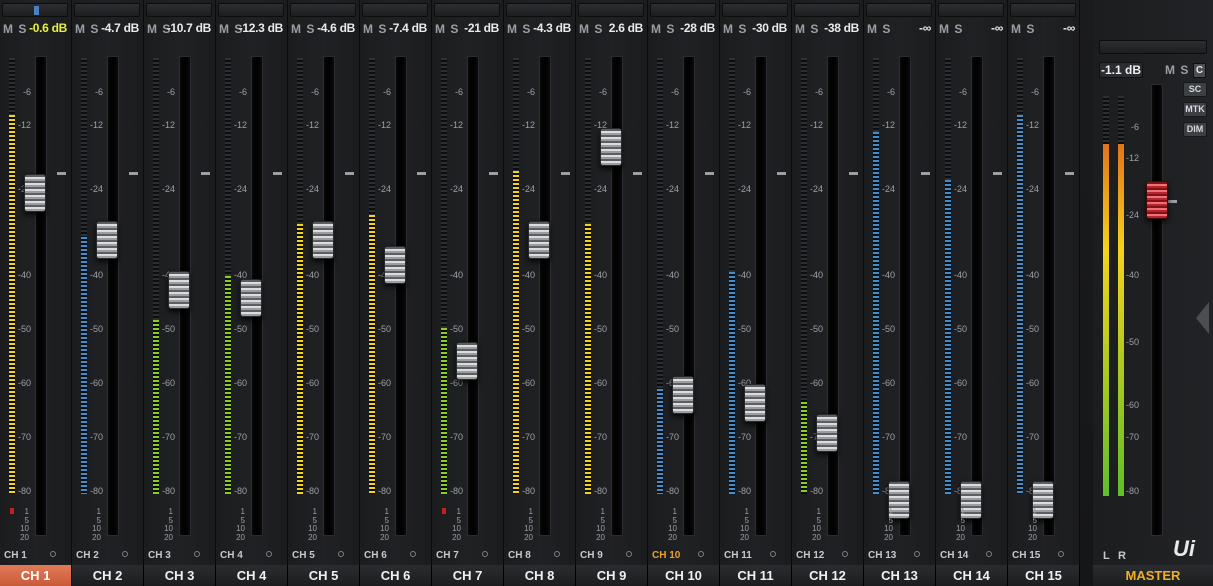 Image resolution: width=1213 pixels, height=586 pixels. What do you see at coordinates (396, 575) in the screenshot?
I see `channel-label-6: CH 6` at bounding box center [396, 575].